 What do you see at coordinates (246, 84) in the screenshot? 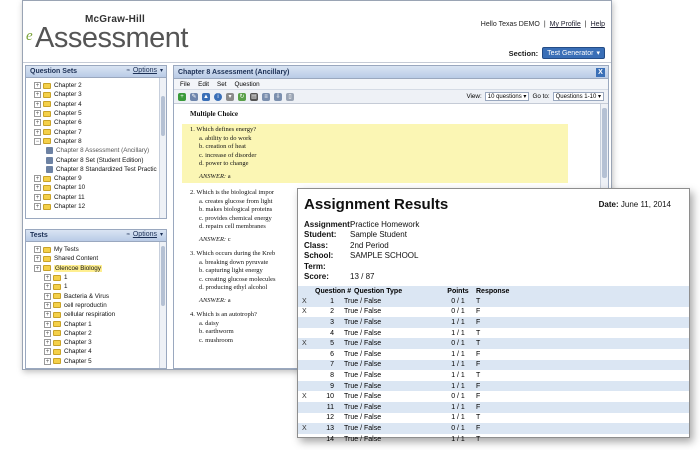
I see `menu-question: Question` at bounding box center [246, 84].